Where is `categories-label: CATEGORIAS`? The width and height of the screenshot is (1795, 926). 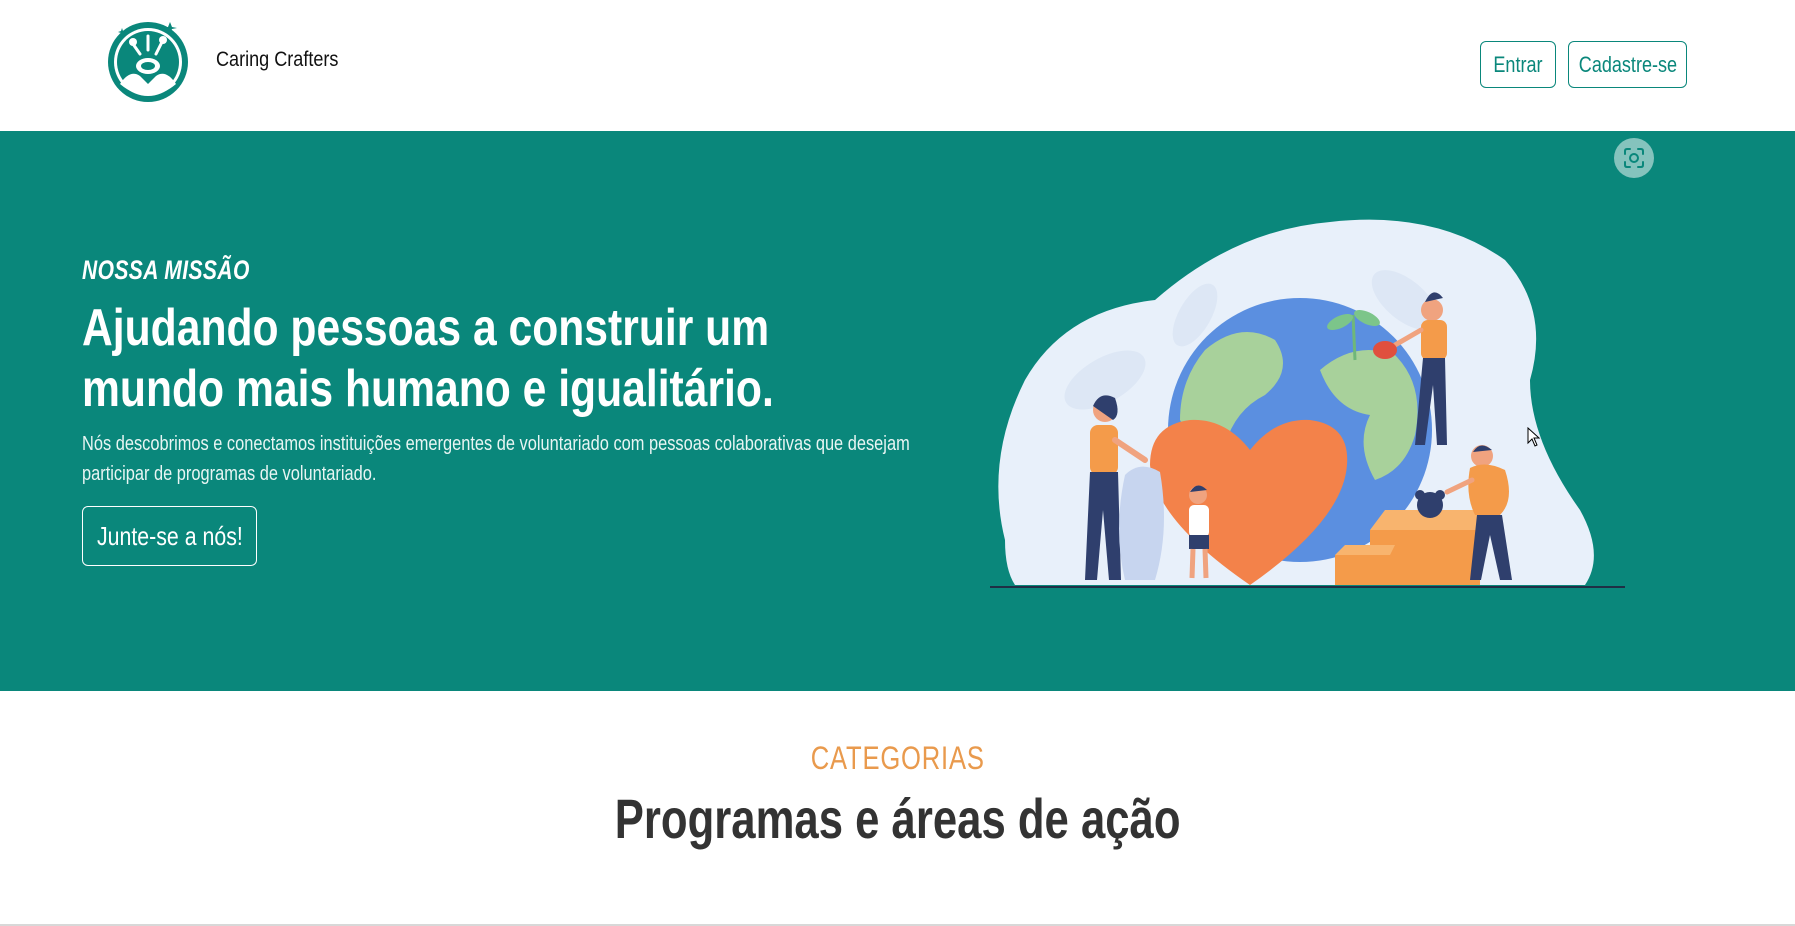 categories-label: CATEGORIAS is located at coordinates (897, 758).